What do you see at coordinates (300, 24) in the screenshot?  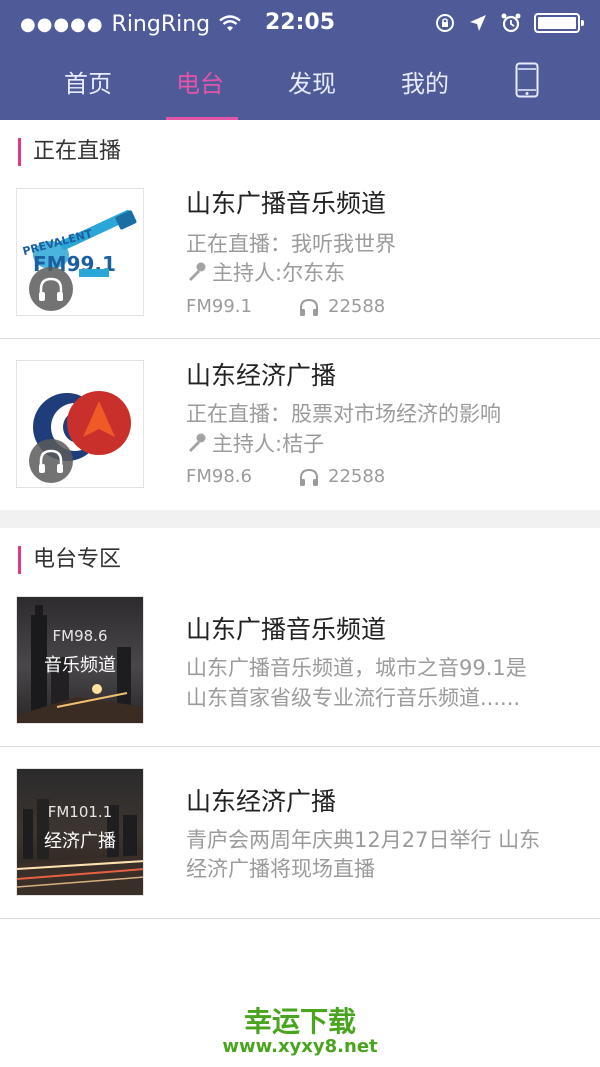 I see `status-bar: ●●●●● RingRing 22:05` at bounding box center [300, 24].